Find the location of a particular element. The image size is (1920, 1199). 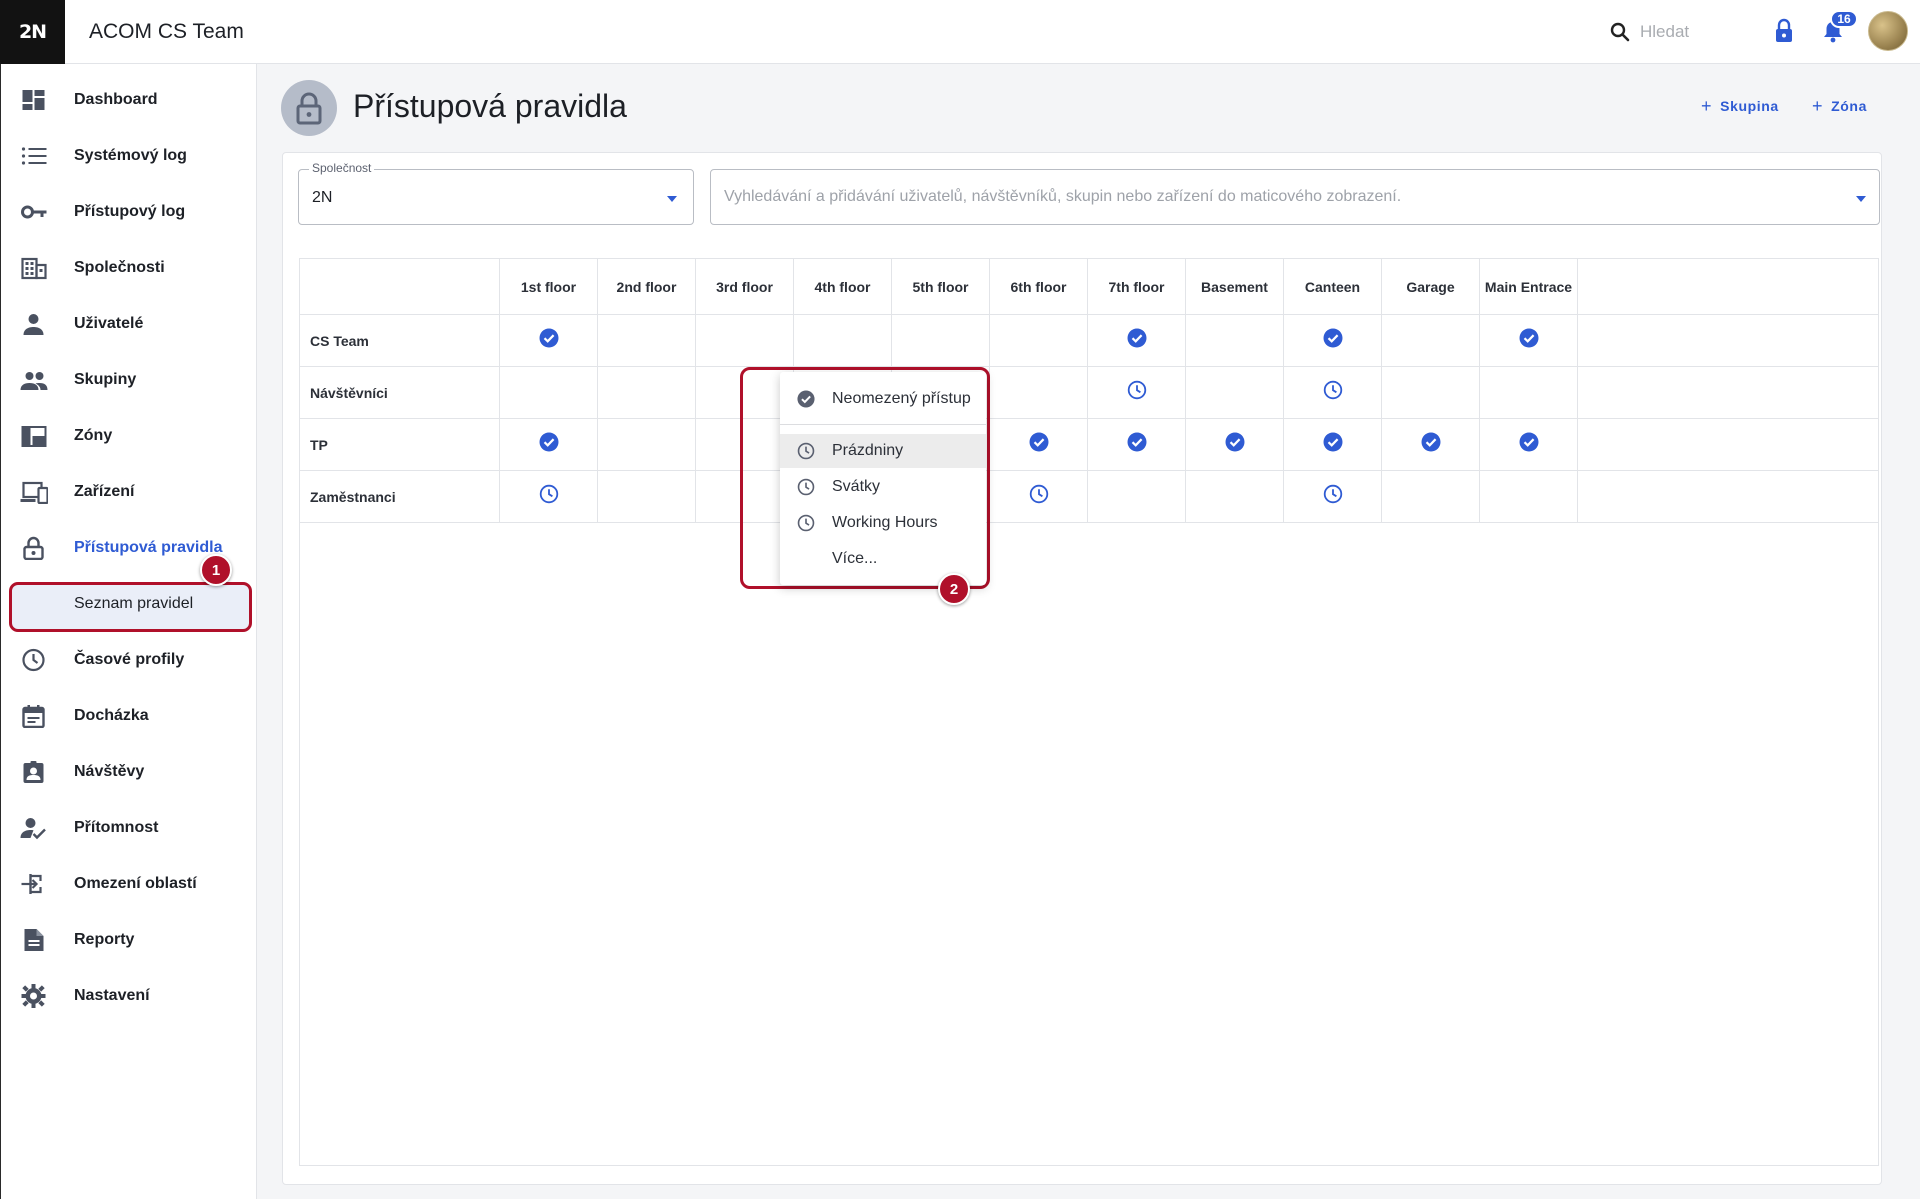

sidebar-item-label: Zařízení is located at coordinates (104, 491).